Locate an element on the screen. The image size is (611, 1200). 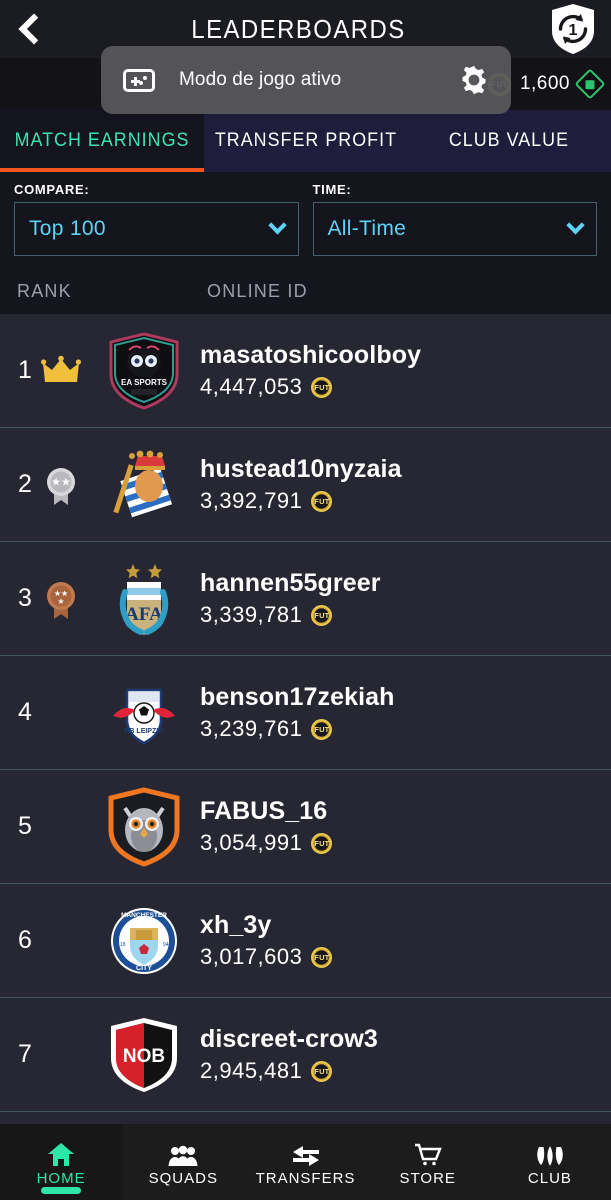
online-id: masatoshicoolboy is located at coordinates (311, 355).